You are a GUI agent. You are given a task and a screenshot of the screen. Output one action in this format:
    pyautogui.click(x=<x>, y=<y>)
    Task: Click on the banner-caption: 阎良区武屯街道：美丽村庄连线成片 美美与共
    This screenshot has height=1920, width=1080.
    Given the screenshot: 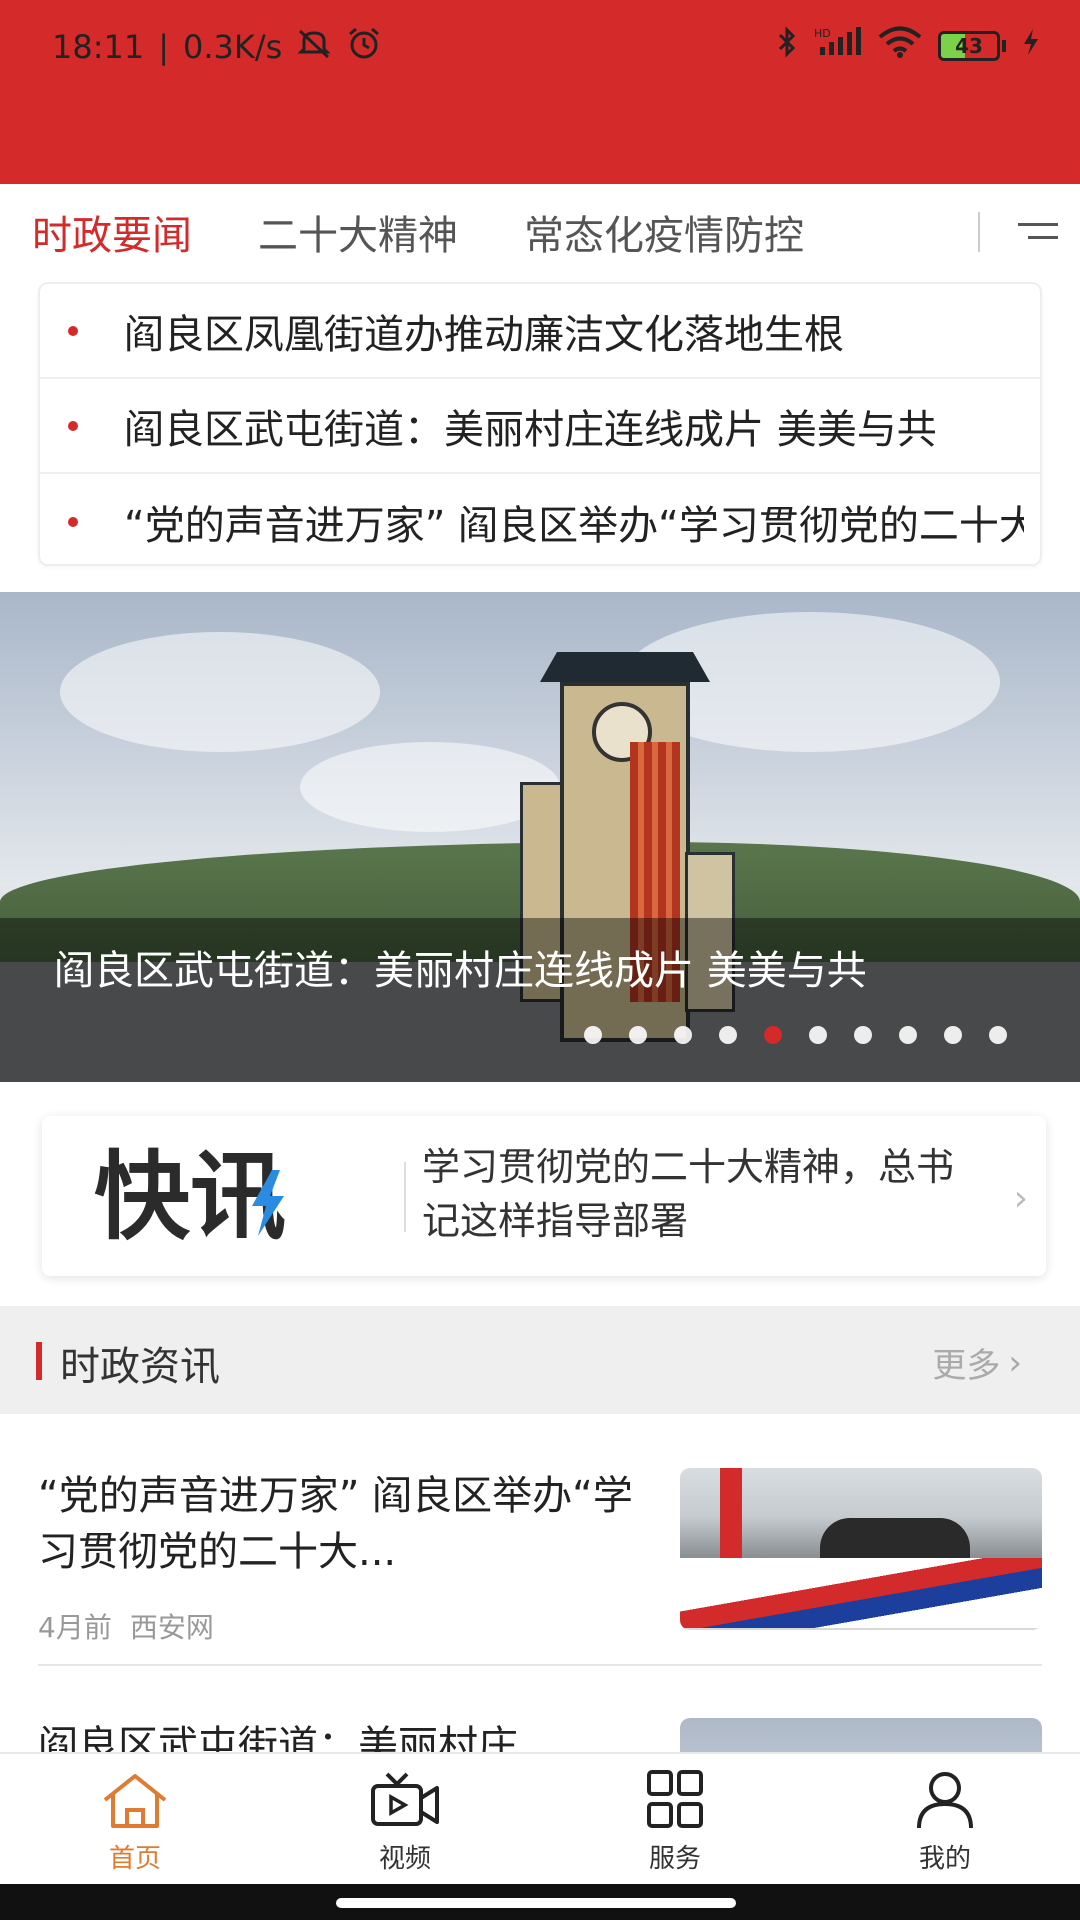 What is the action you would take?
    pyautogui.click(x=534, y=971)
    